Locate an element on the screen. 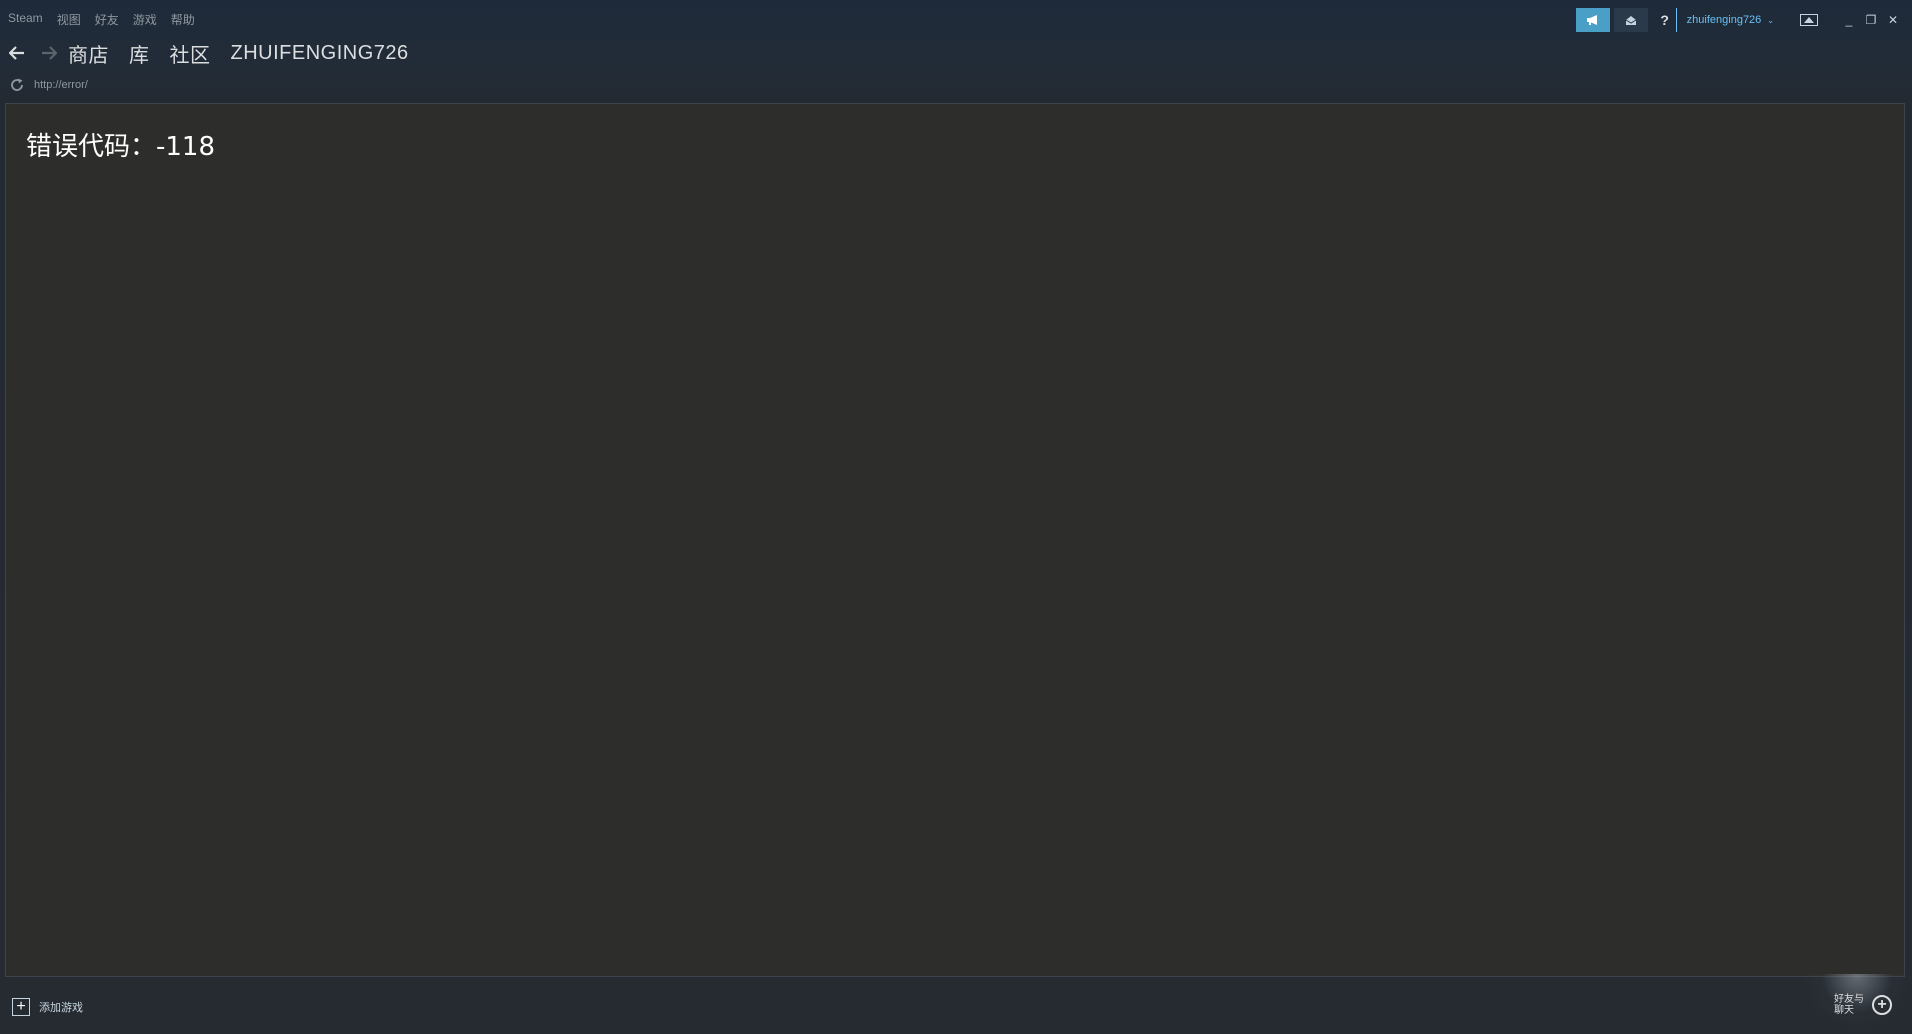 The image size is (1912, 1034). back-arrow-icon is located at coordinates (16, 53).